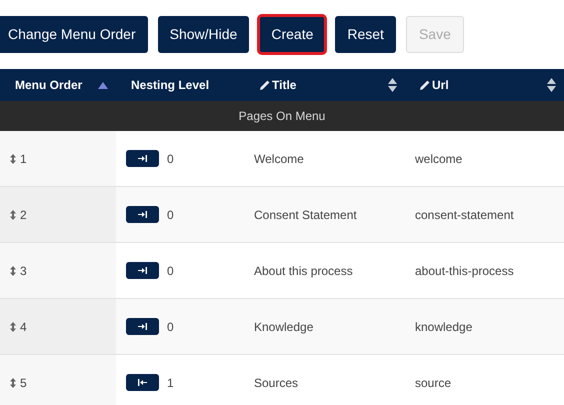 The height and width of the screenshot is (405, 564). What do you see at coordinates (23, 271) in the screenshot?
I see `order-number: 3` at bounding box center [23, 271].